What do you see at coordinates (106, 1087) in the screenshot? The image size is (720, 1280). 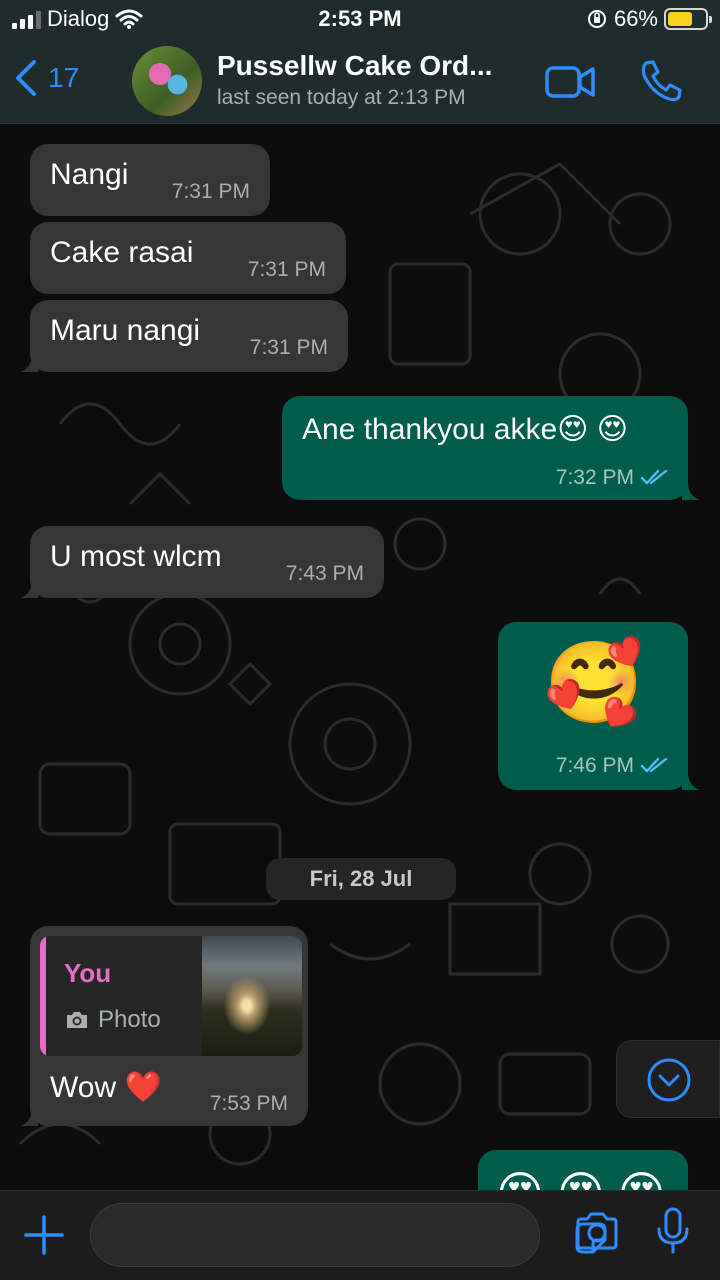 I see `message-text: Wow ❤️` at bounding box center [106, 1087].